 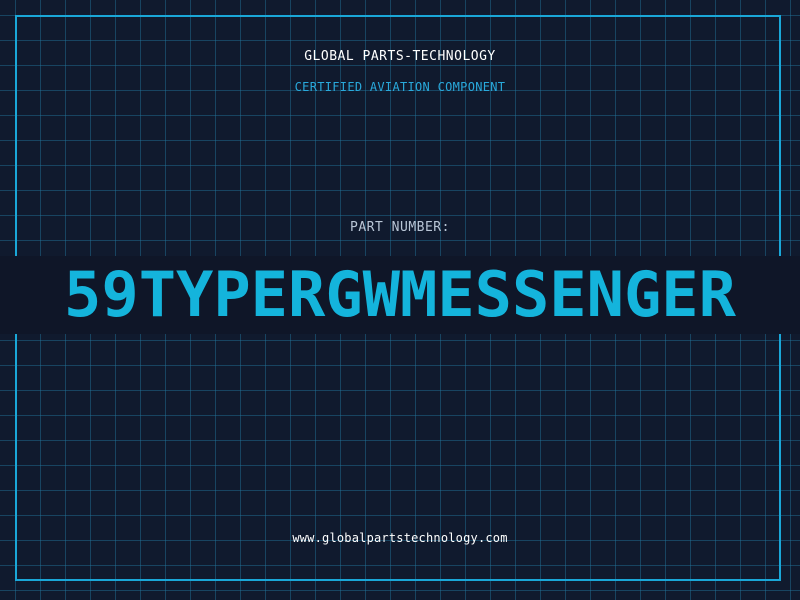 I want to click on part-number-label: PART NUMBER:, so click(x=400, y=227).